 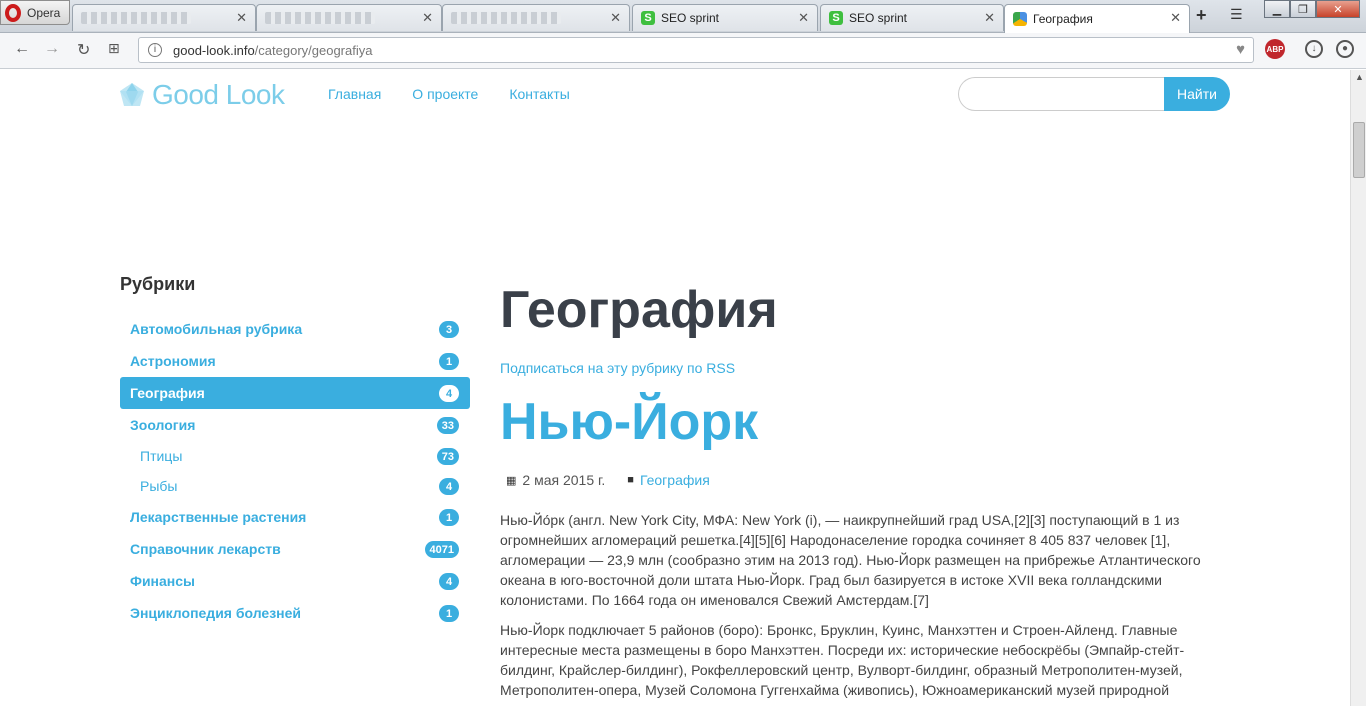 I want to click on category-item: Астрономия 1, so click(x=295, y=361).